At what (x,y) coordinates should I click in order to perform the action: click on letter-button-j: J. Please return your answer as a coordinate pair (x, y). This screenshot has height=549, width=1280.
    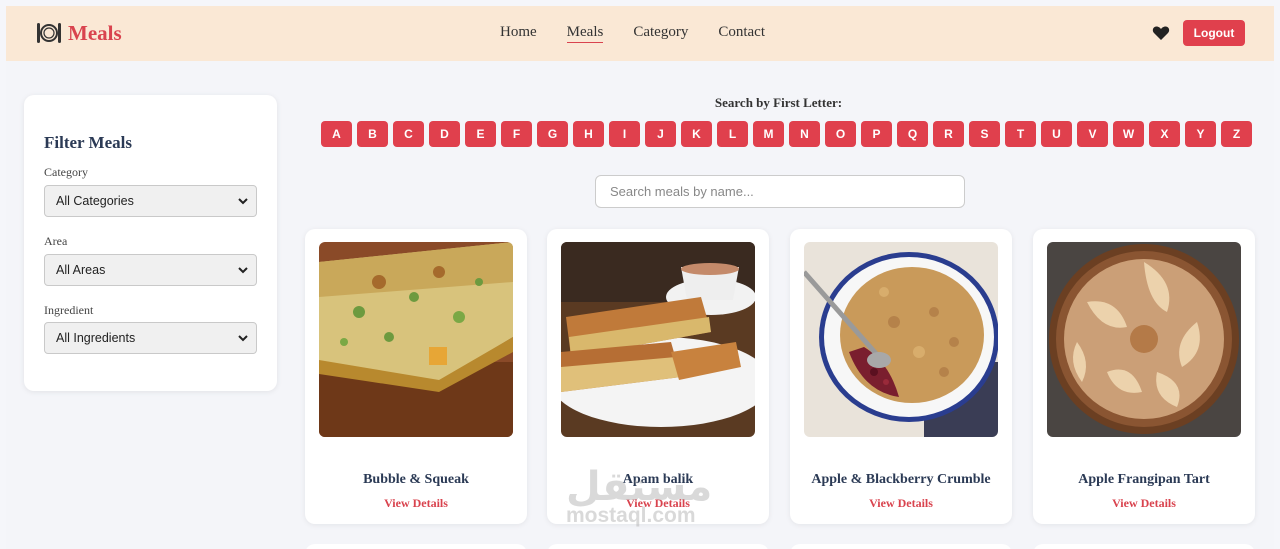
    Looking at the image, I should click on (660, 134).